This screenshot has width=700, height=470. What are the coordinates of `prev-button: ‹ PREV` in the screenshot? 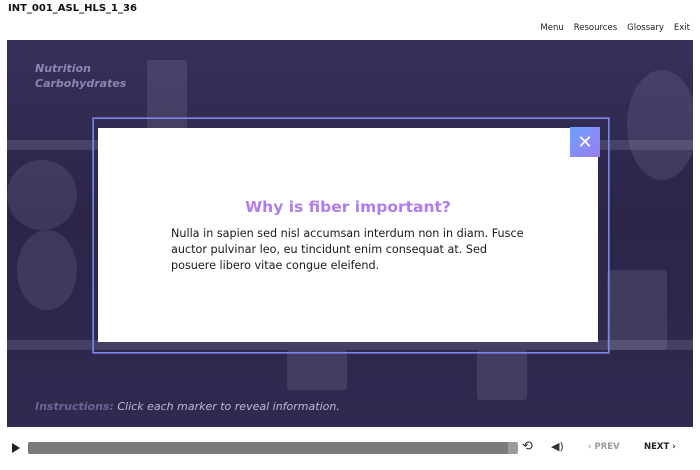 It's located at (604, 447).